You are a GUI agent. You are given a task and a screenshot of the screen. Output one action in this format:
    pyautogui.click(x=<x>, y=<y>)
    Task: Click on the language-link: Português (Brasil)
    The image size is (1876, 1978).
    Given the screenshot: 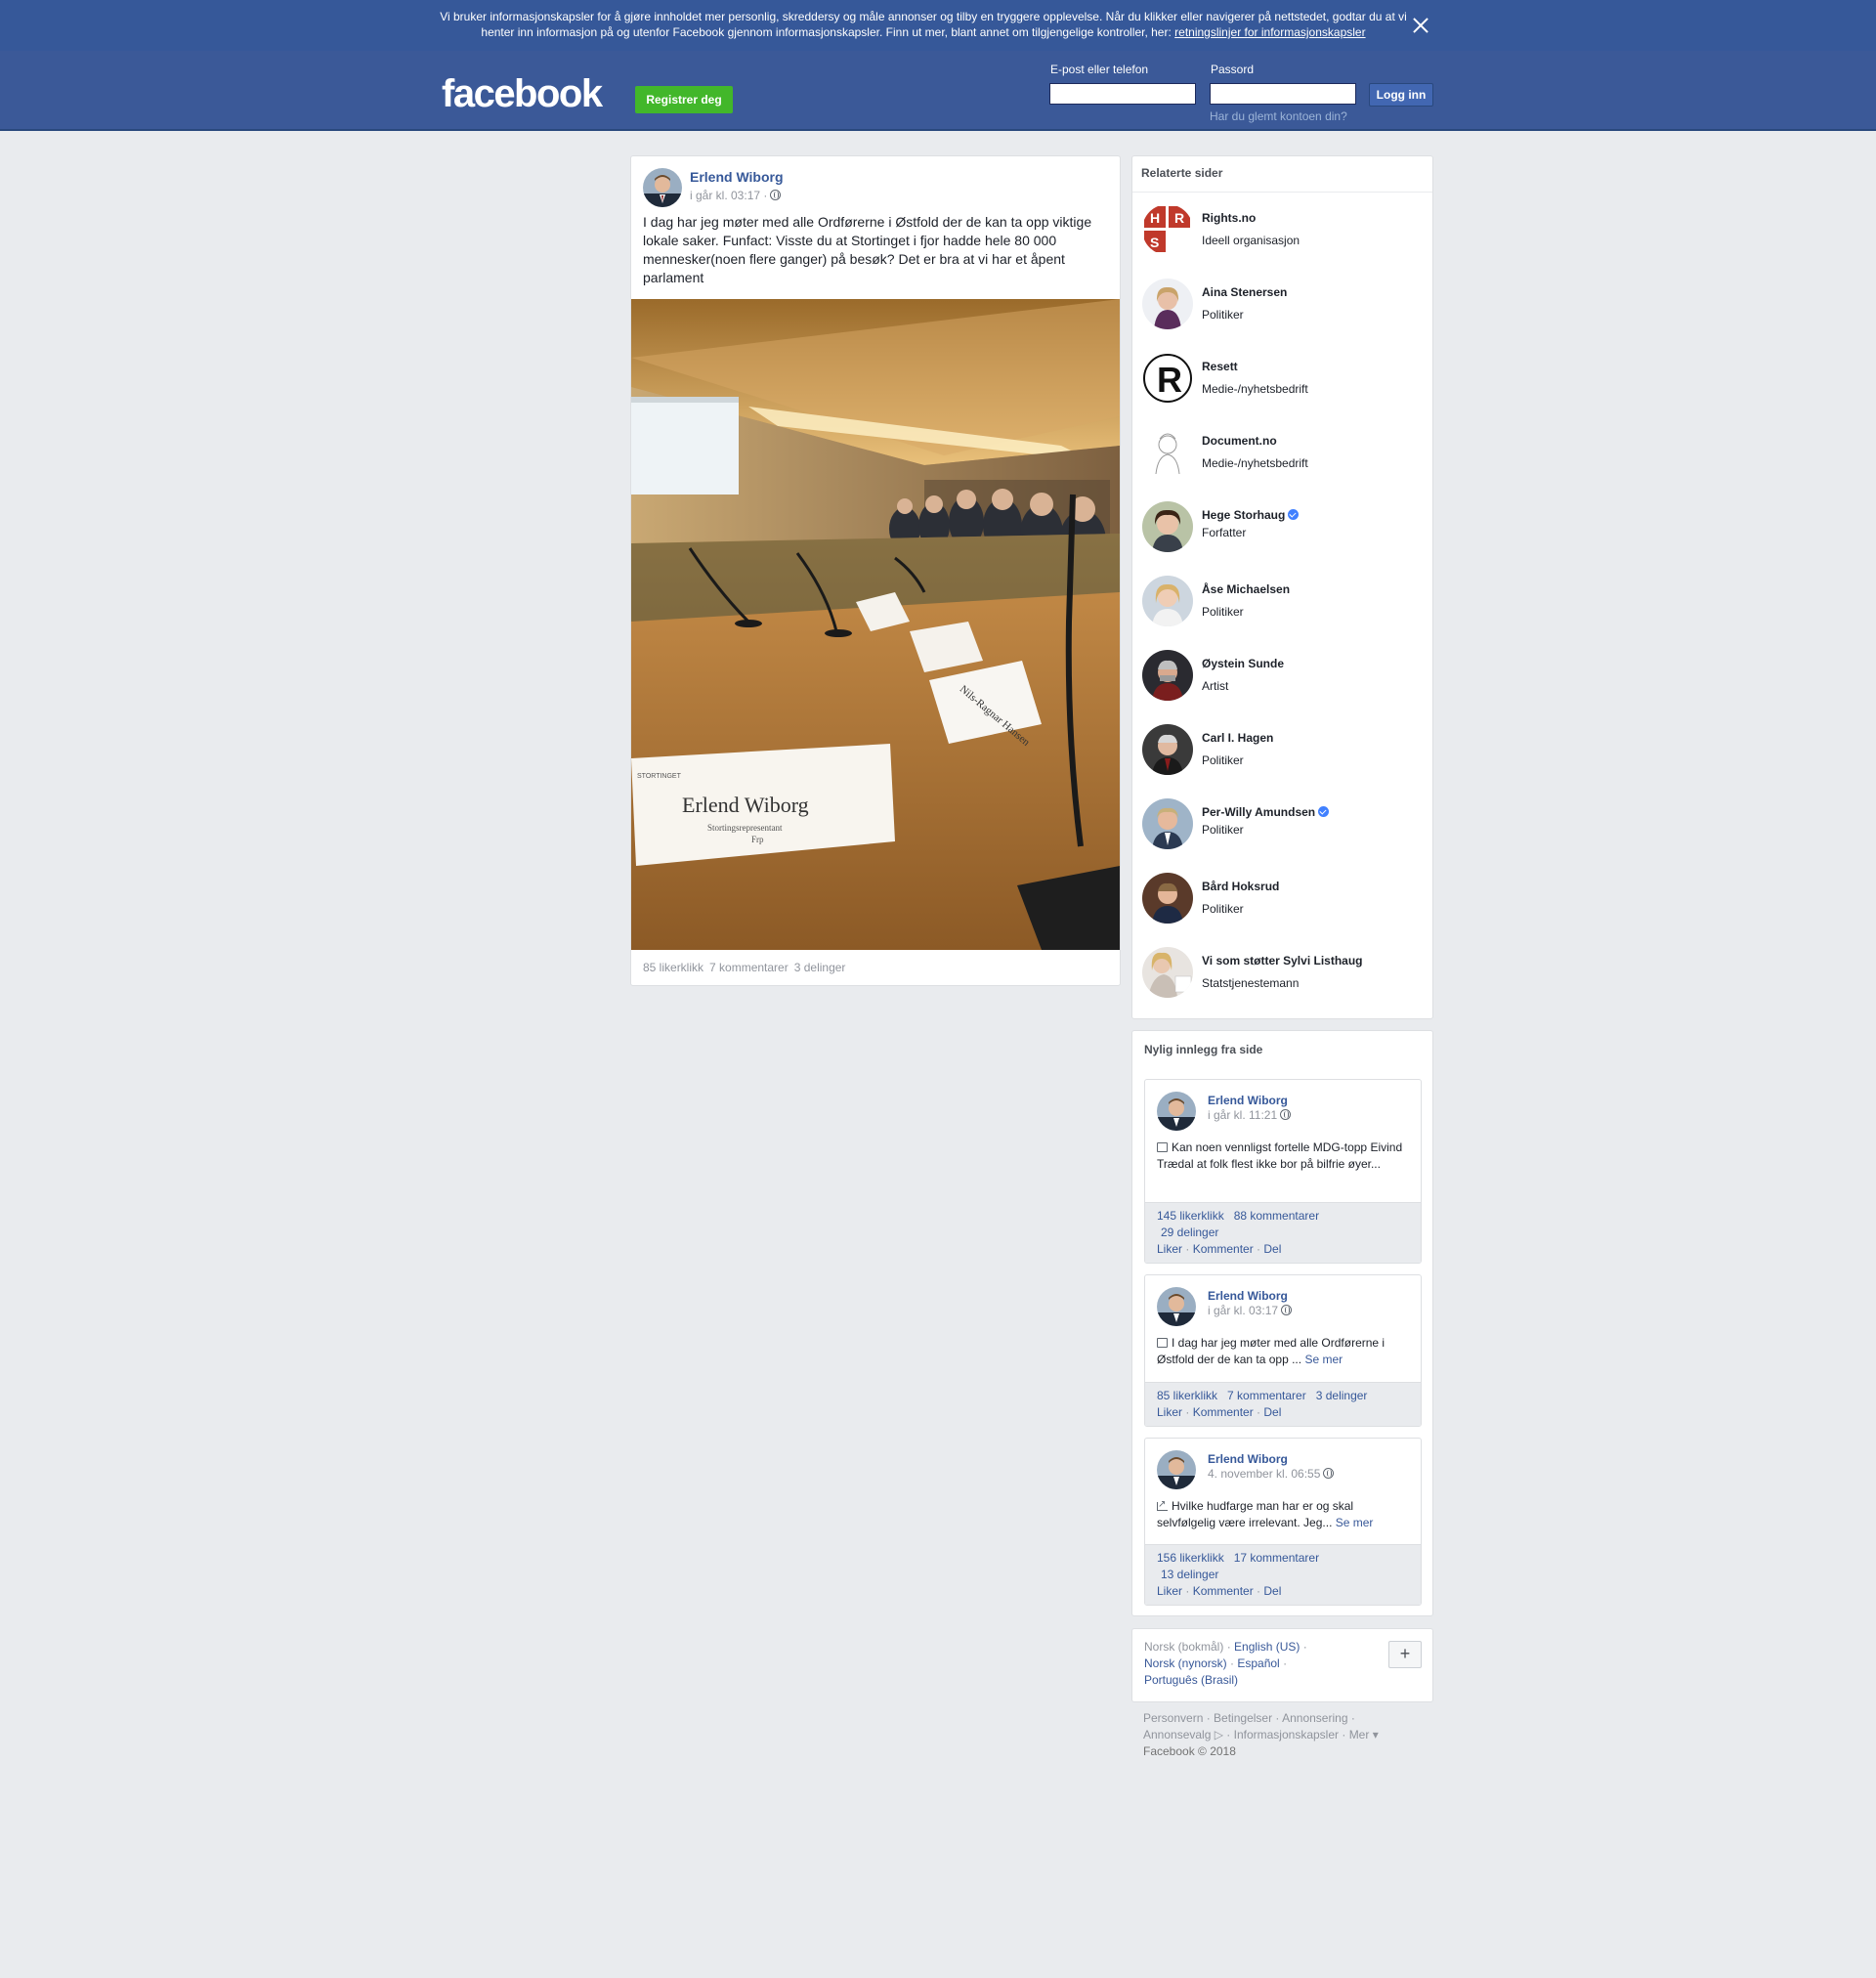 What is the action you would take?
    pyautogui.click(x=1191, y=1680)
    